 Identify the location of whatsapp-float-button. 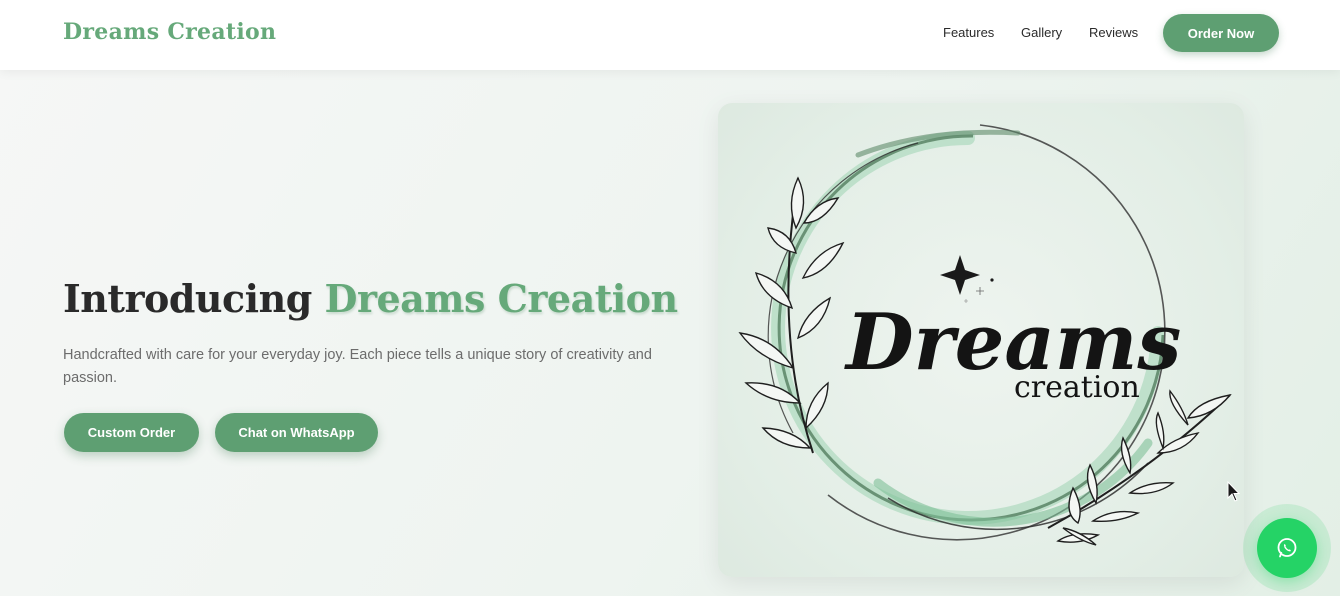
(1287, 548).